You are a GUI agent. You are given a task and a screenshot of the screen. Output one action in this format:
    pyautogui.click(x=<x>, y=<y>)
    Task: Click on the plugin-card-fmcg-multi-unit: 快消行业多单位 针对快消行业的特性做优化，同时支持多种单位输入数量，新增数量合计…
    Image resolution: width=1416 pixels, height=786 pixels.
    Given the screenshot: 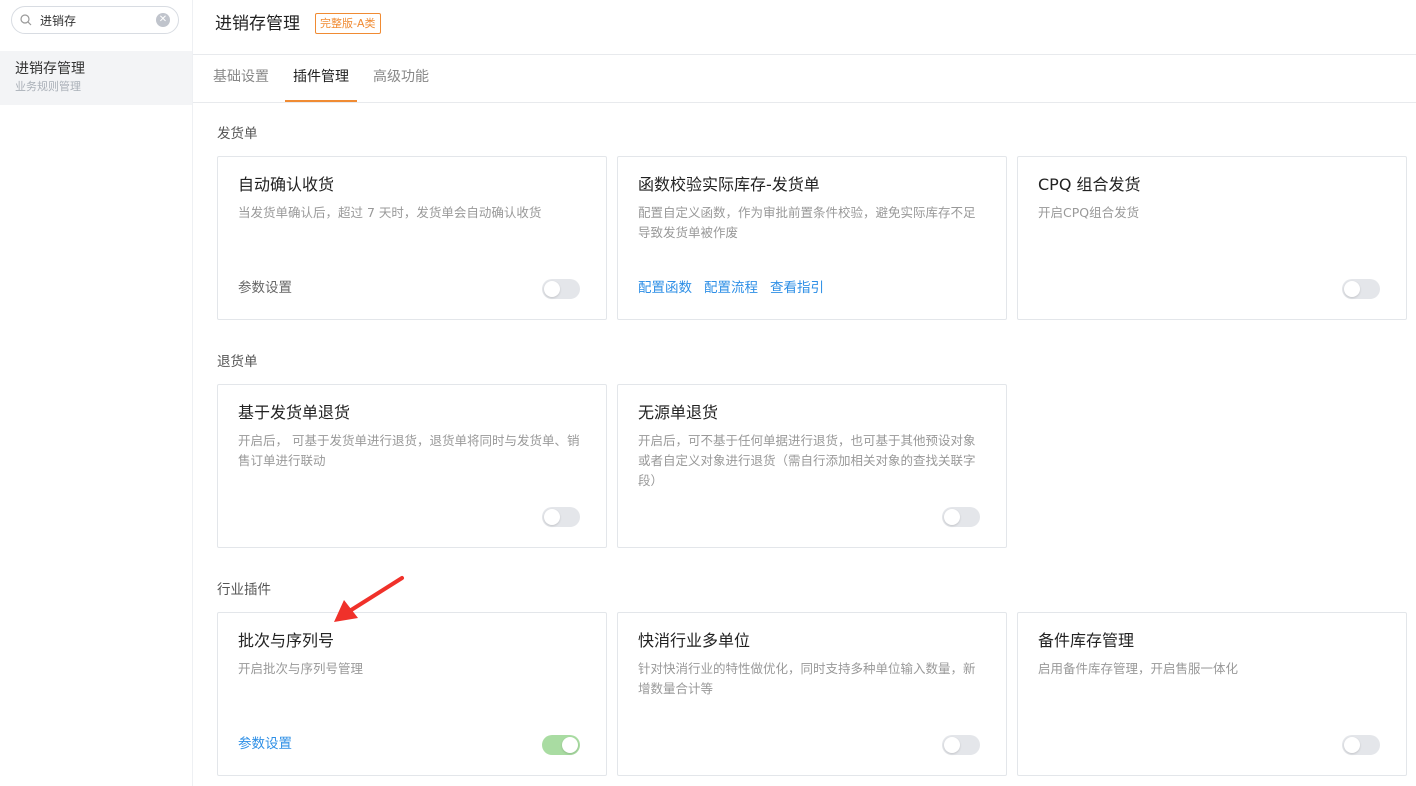 What is the action you would take?
    pyautogui.click(x=812, y=694)
    